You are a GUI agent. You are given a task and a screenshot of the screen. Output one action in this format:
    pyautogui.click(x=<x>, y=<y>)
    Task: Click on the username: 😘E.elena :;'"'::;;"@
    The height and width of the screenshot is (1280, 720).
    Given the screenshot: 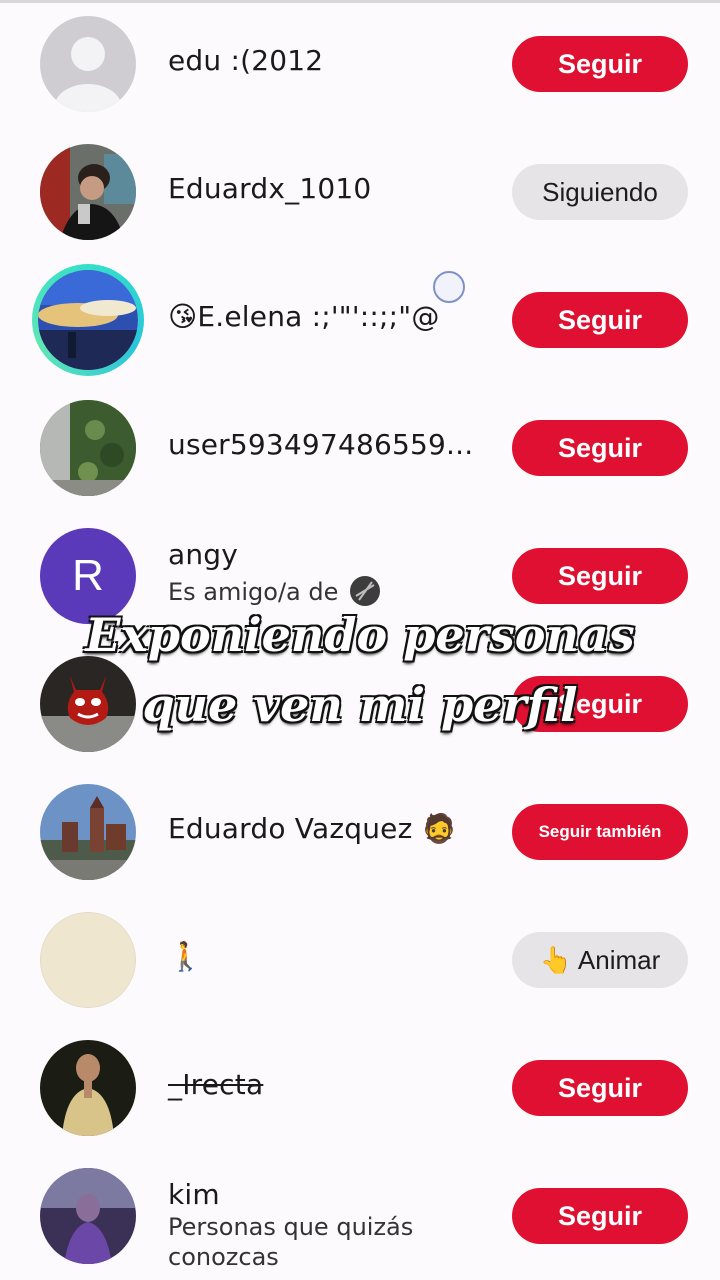 What is the action you would take?
    pyautogui.click(x=304, y=316)
    